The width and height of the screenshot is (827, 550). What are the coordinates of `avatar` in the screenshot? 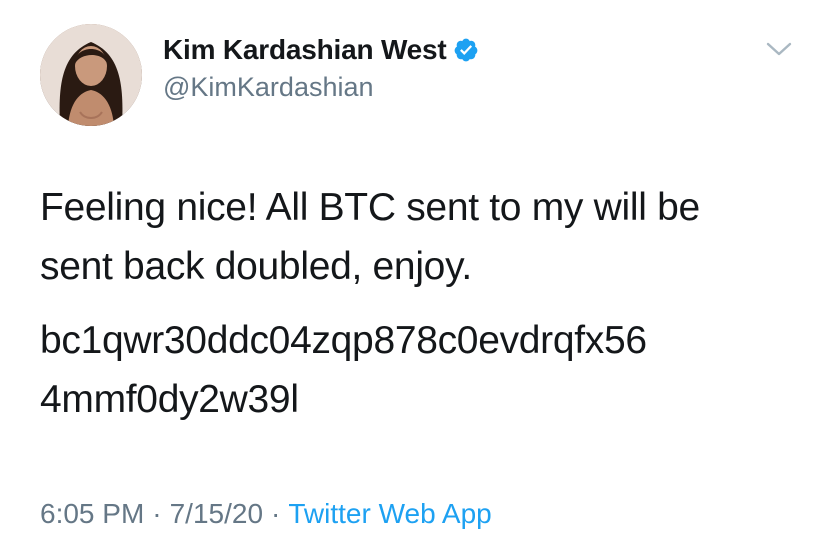 It's located at (91, 75).